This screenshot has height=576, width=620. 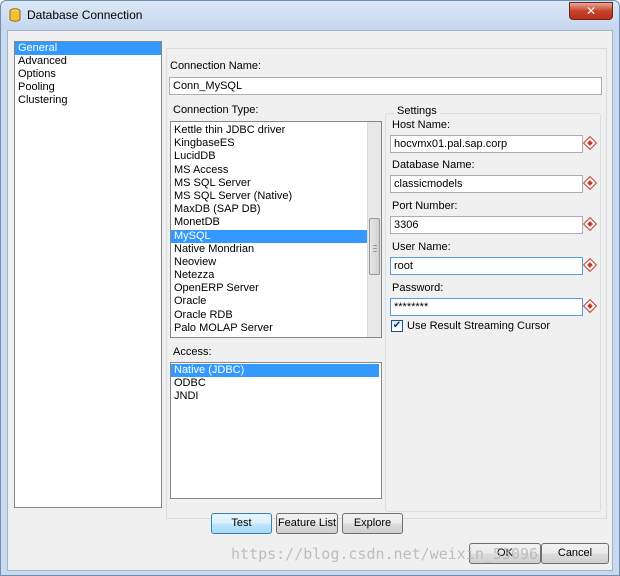 What do you see at coordinates (276, 383) in the screenshot?
I see `list-item: ODBC` at bounding box center [276, 383].